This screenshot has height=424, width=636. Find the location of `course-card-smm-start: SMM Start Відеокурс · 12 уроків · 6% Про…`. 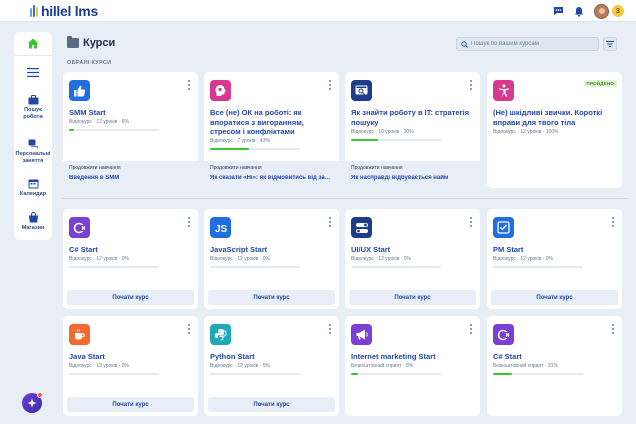

course-card-smm-start: SMM Start Відеокурс · 12 уроків · 6% Про… is located at coordinates (130, 130).